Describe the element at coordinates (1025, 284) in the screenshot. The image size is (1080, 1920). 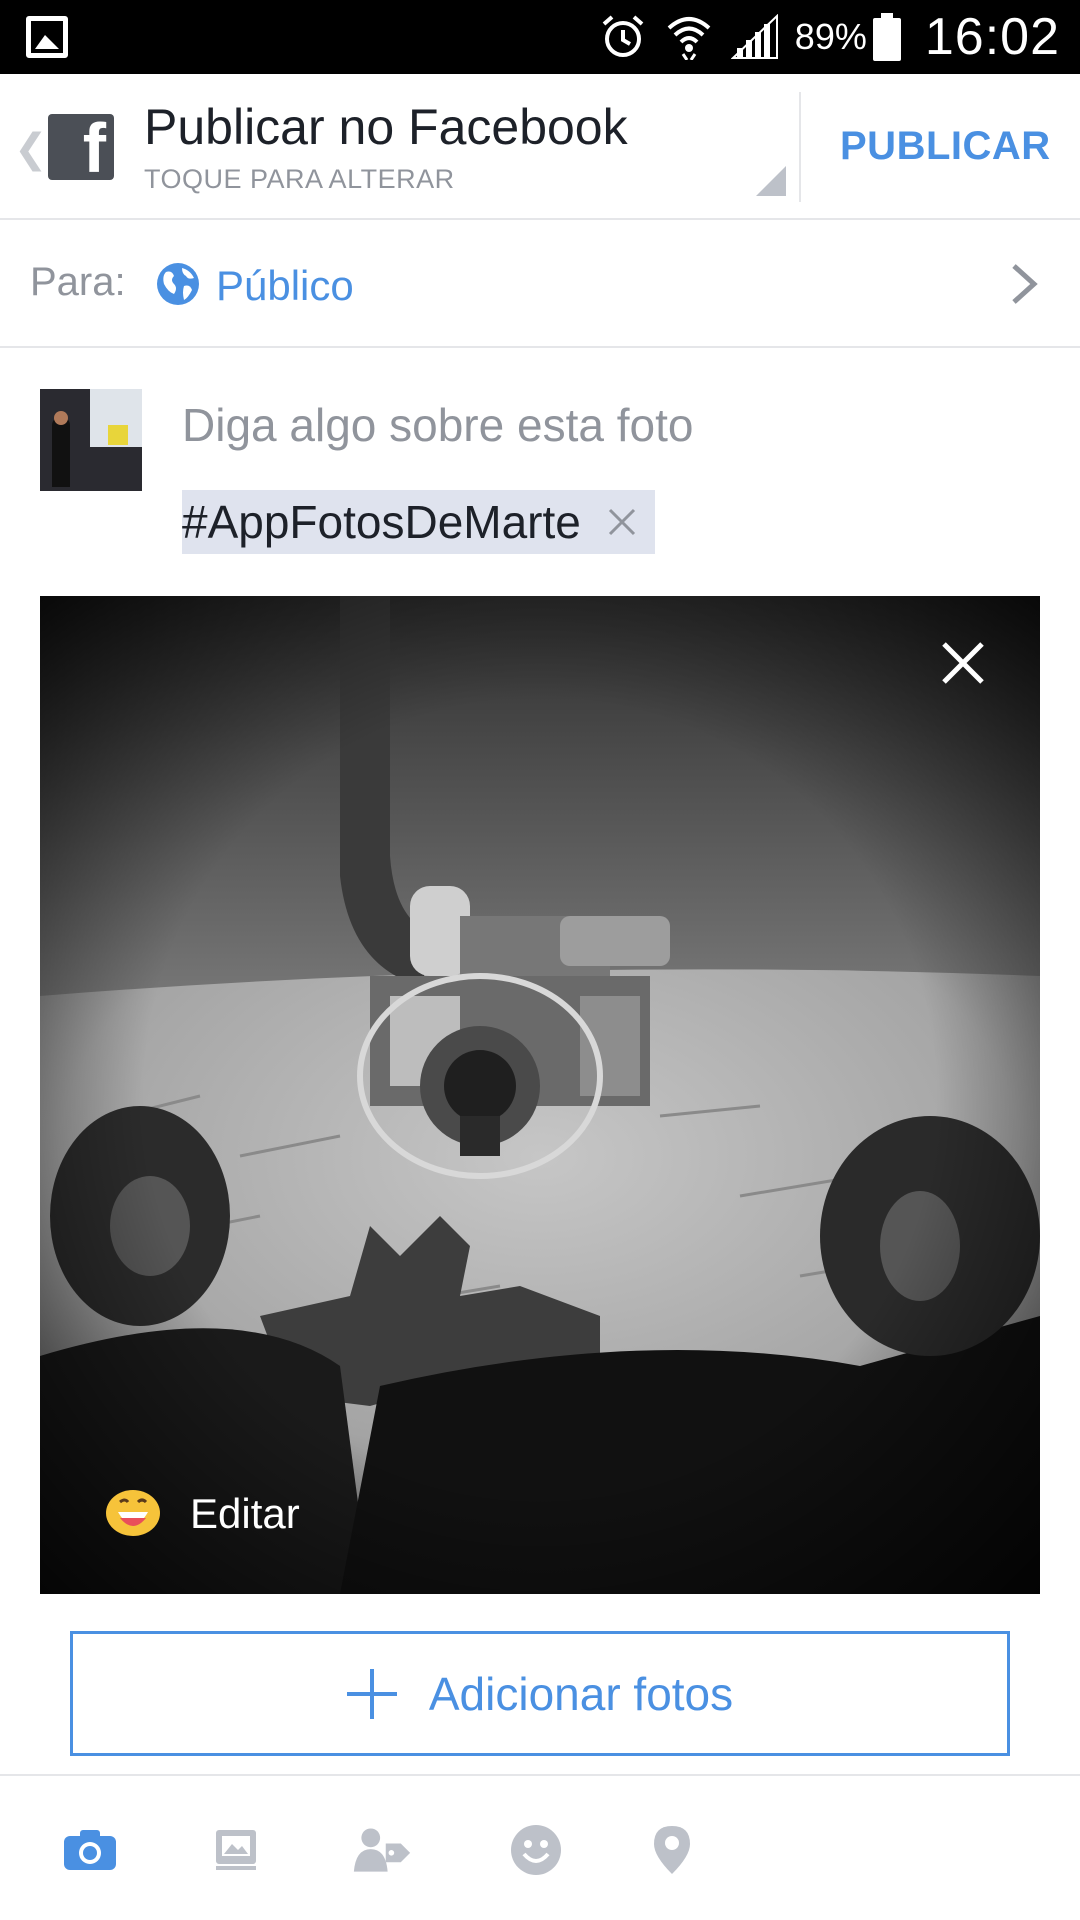
I see `chevron-right-icon` at that location.